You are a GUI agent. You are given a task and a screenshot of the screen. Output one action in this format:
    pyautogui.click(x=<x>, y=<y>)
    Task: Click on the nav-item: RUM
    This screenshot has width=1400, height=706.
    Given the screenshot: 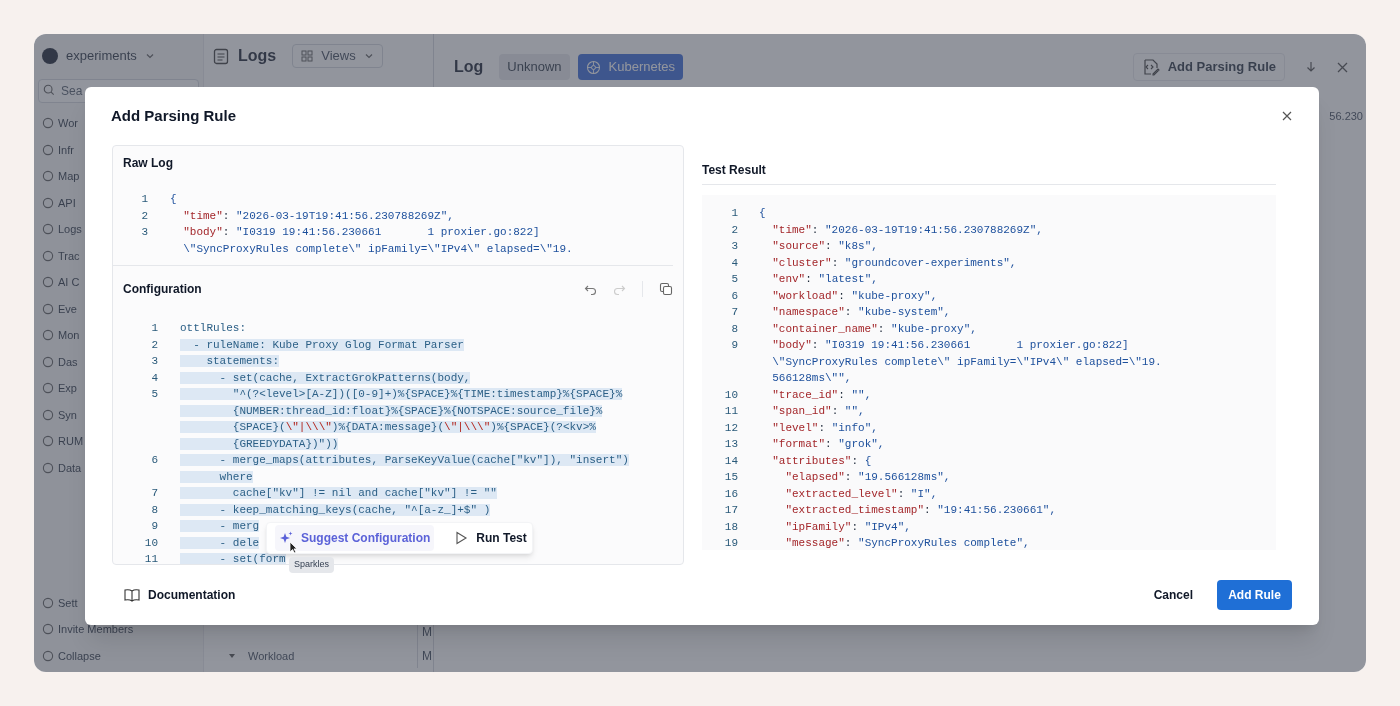 What is the action you would take?
    pyautogui.click(x=71, y=441)
    